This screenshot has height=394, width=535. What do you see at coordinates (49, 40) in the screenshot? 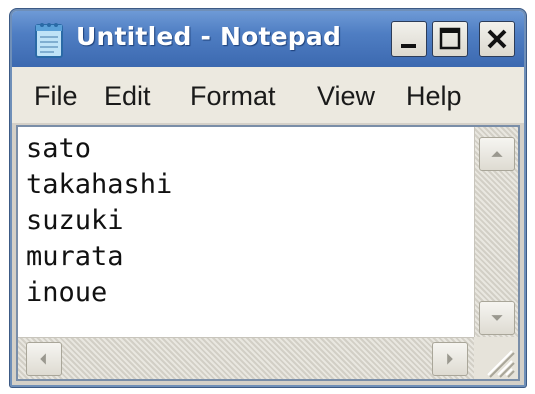
I see `notepad-icon` at bounding box center [49, 40].